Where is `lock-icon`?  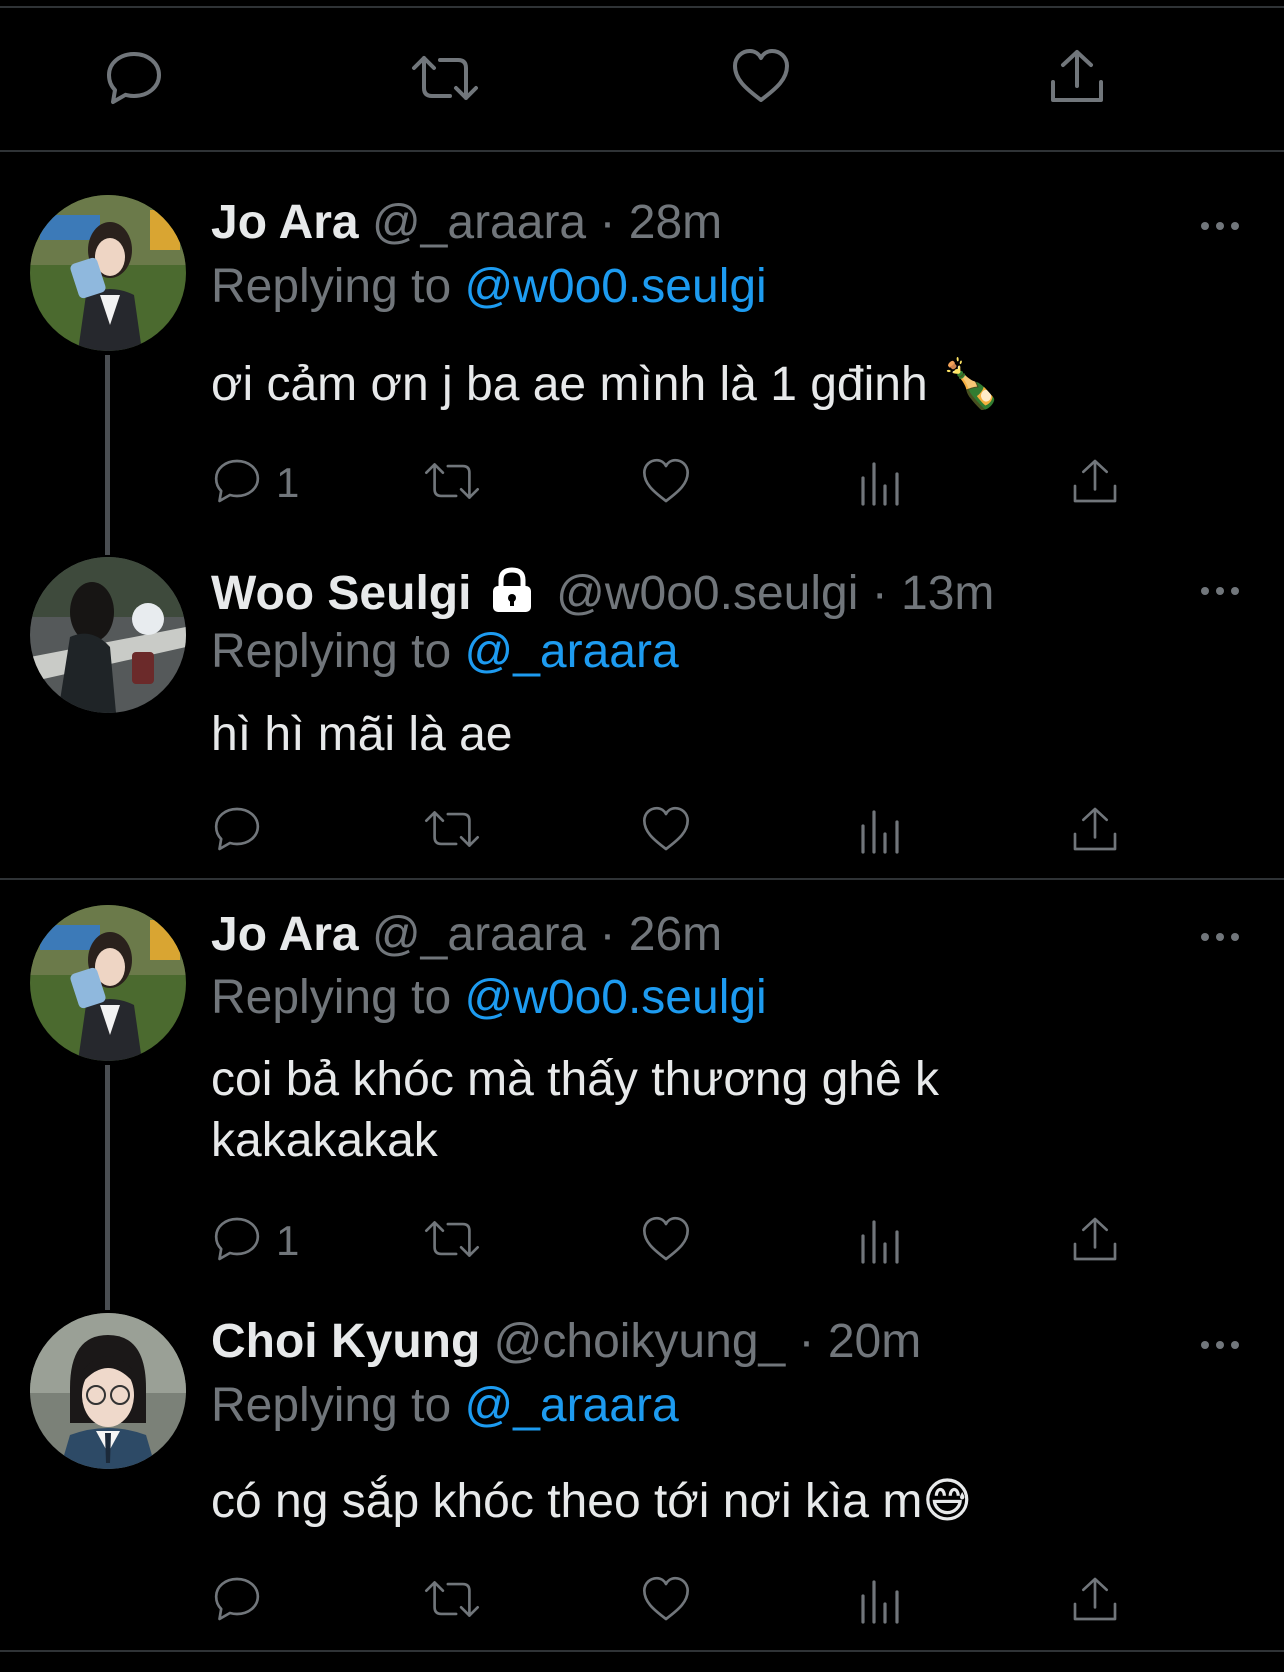 lock-icon is located at coordinates (511, 589).